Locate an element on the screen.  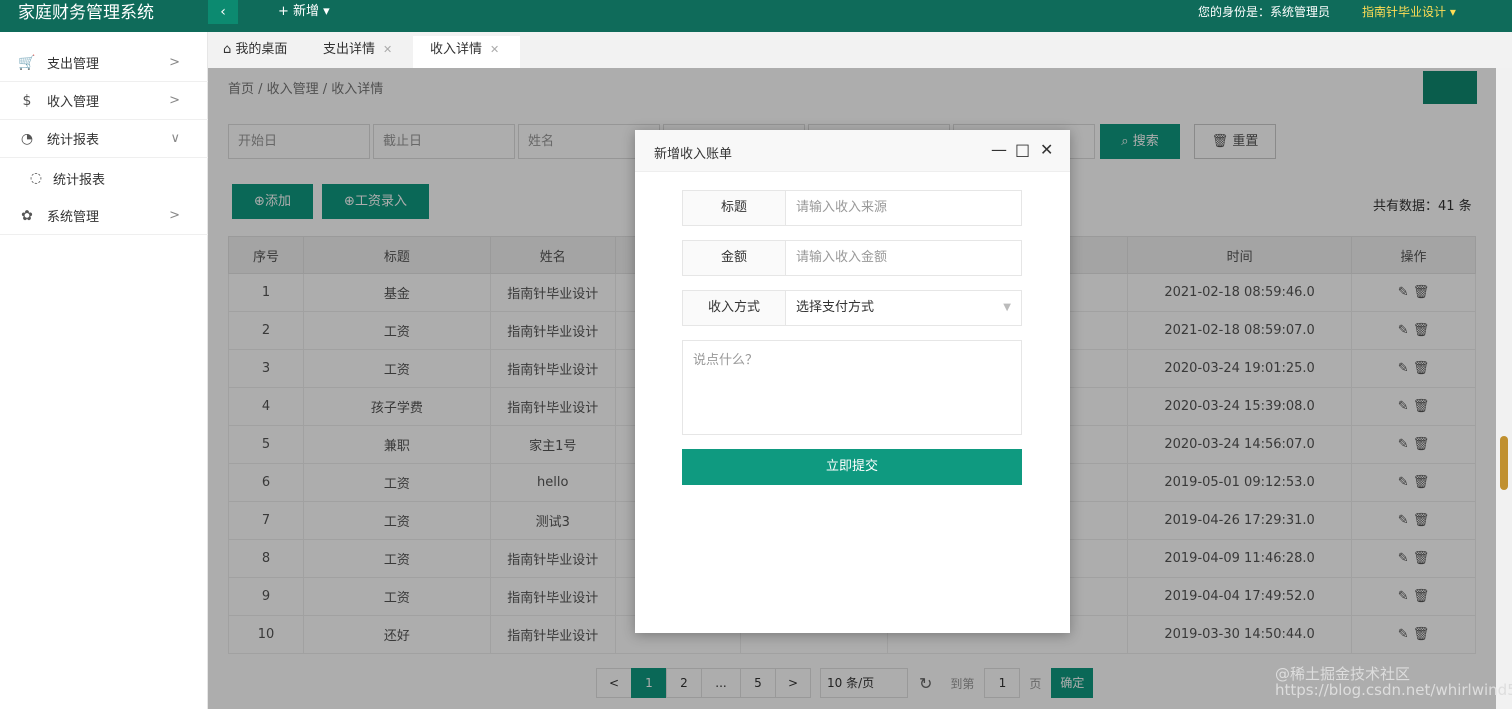
circle-icon: ◌ is located at coordinates (36, 178).